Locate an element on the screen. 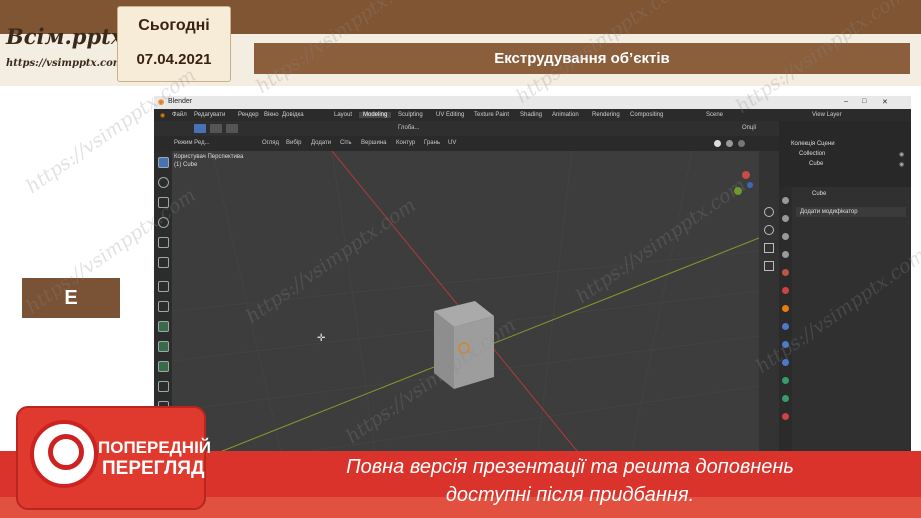 This screenshot has width=921, height=518. tab-texture-paint: Texture Paint is located at coordinates (491, 115).